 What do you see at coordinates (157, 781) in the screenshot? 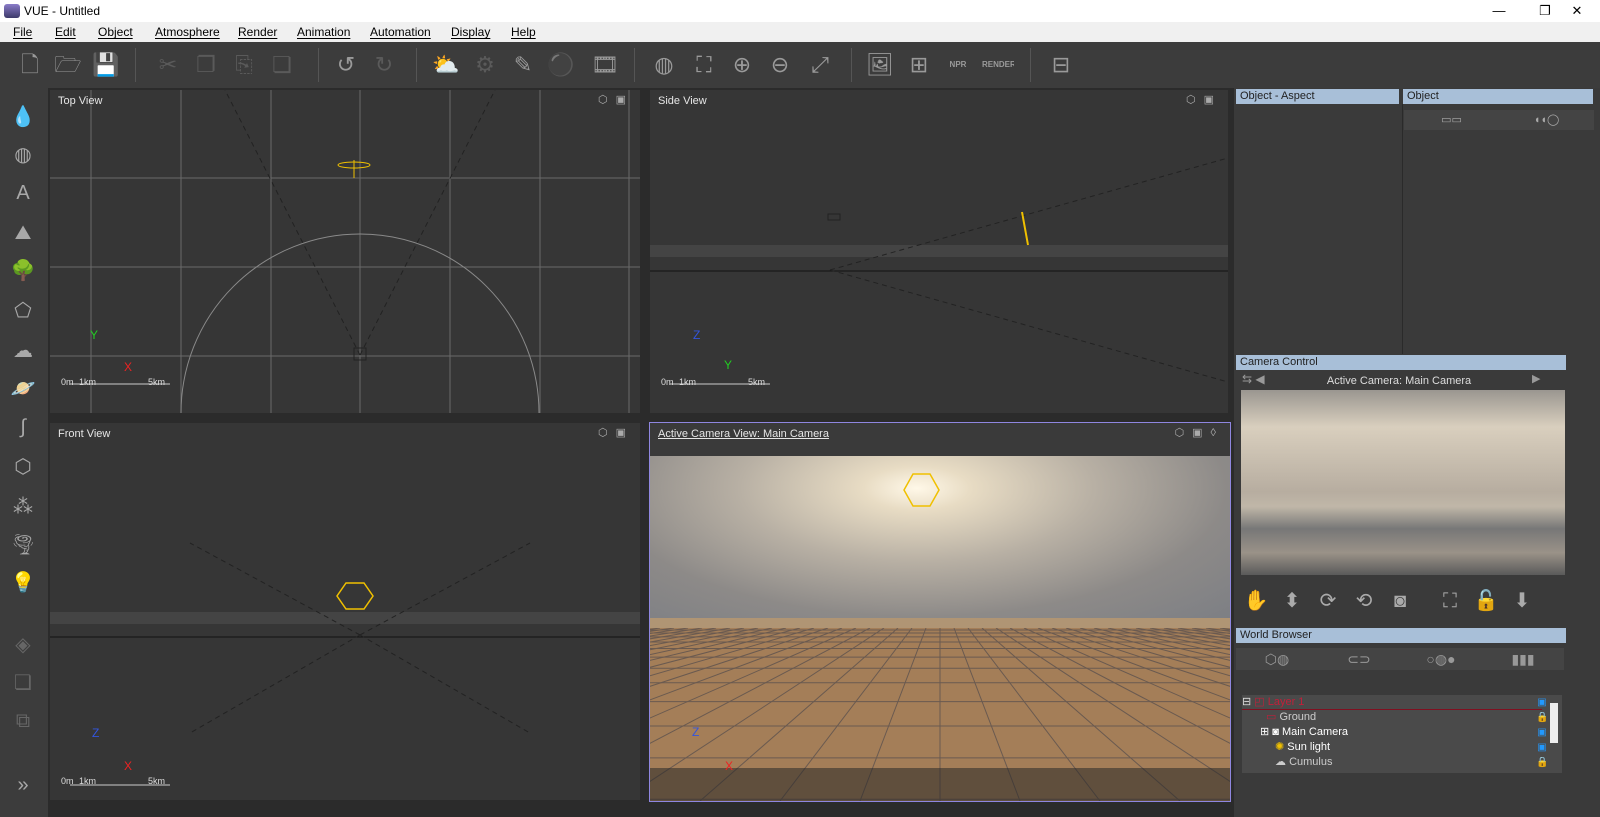
I see `scale-5: 5km` at bounding box center [157, 781].